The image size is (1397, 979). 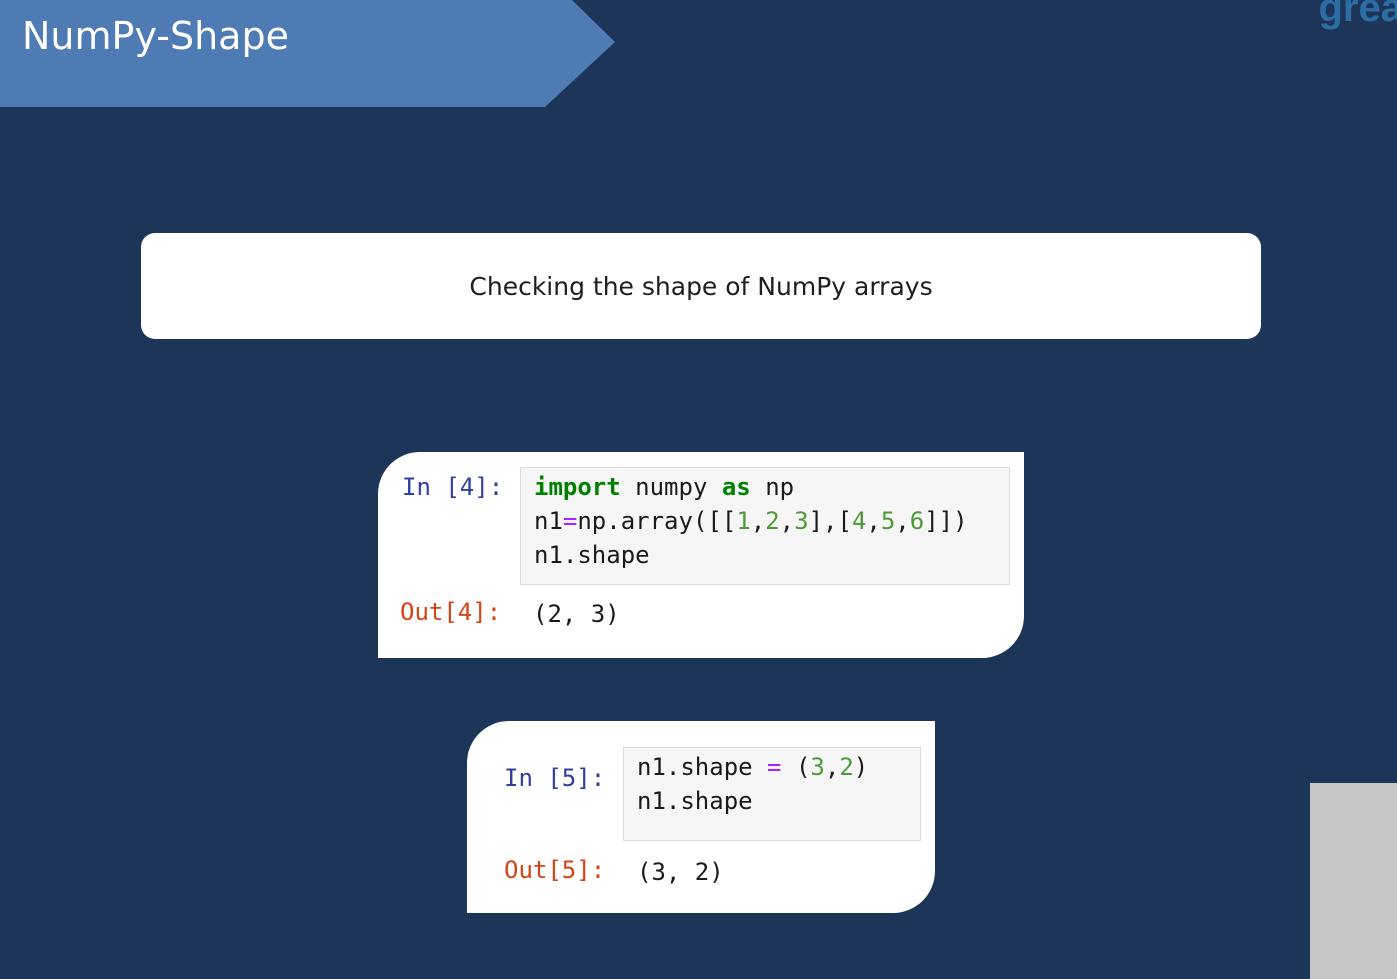 What do you see at coordinates (861, 767) in the screenshot?
I see `code-token: )` at bounding box center [861, 767].